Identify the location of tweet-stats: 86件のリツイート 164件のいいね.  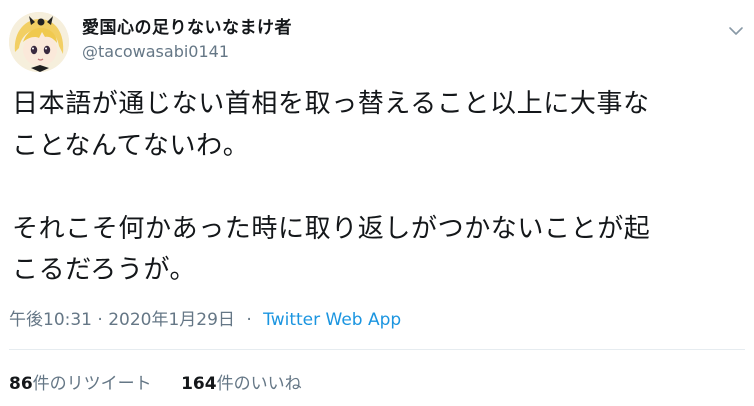
(155, 381).